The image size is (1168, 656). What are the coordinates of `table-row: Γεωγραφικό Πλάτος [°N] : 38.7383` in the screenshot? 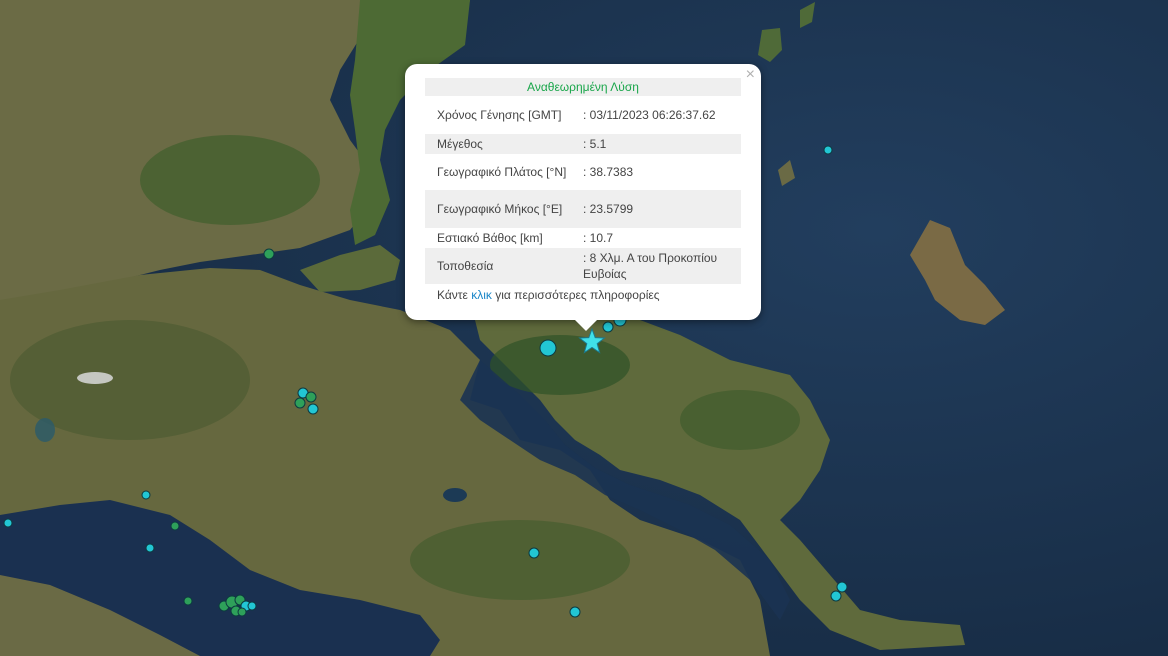 It's located at (583, 172).